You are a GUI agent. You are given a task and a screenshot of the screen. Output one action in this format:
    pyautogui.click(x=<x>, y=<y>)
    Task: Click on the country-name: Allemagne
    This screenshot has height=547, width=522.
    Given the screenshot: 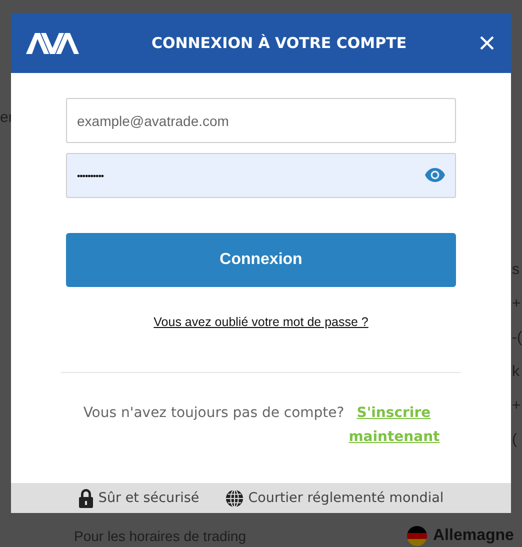 What is the action you would take?
    pyautogui.click(x=473, y=536)
    